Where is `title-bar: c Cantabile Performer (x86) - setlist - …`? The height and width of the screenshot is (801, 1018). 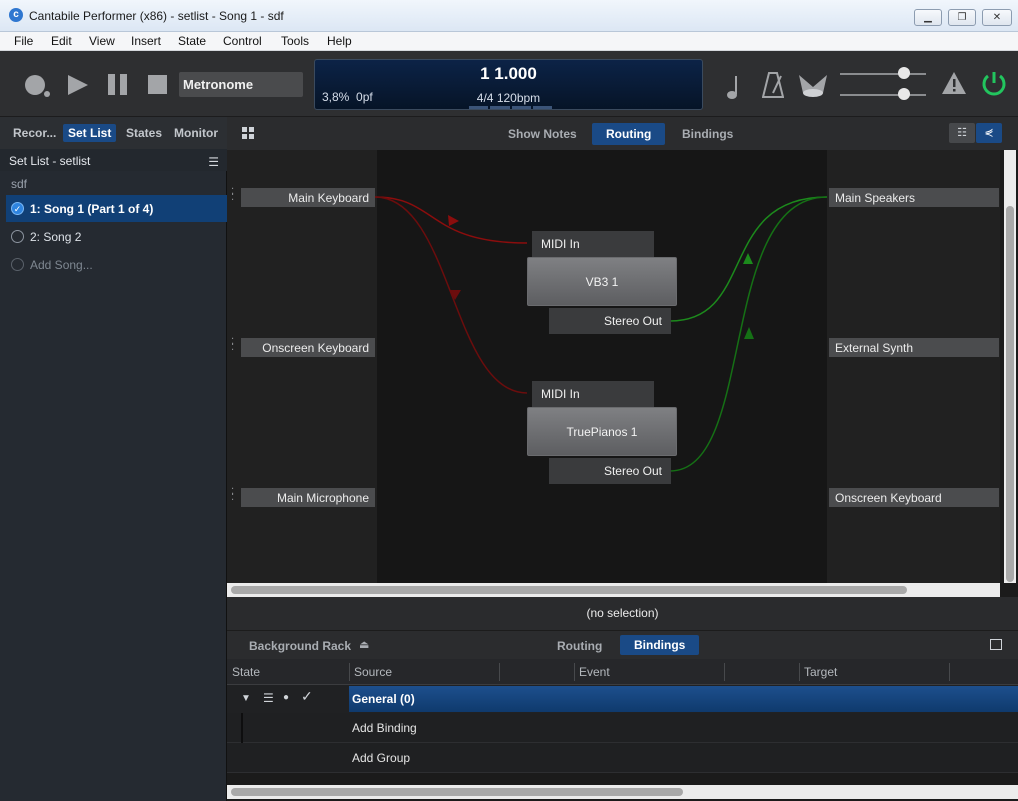 title-bar: c Cantabile Performer (x86) - setlist - … is located at coordinates (509, 16).